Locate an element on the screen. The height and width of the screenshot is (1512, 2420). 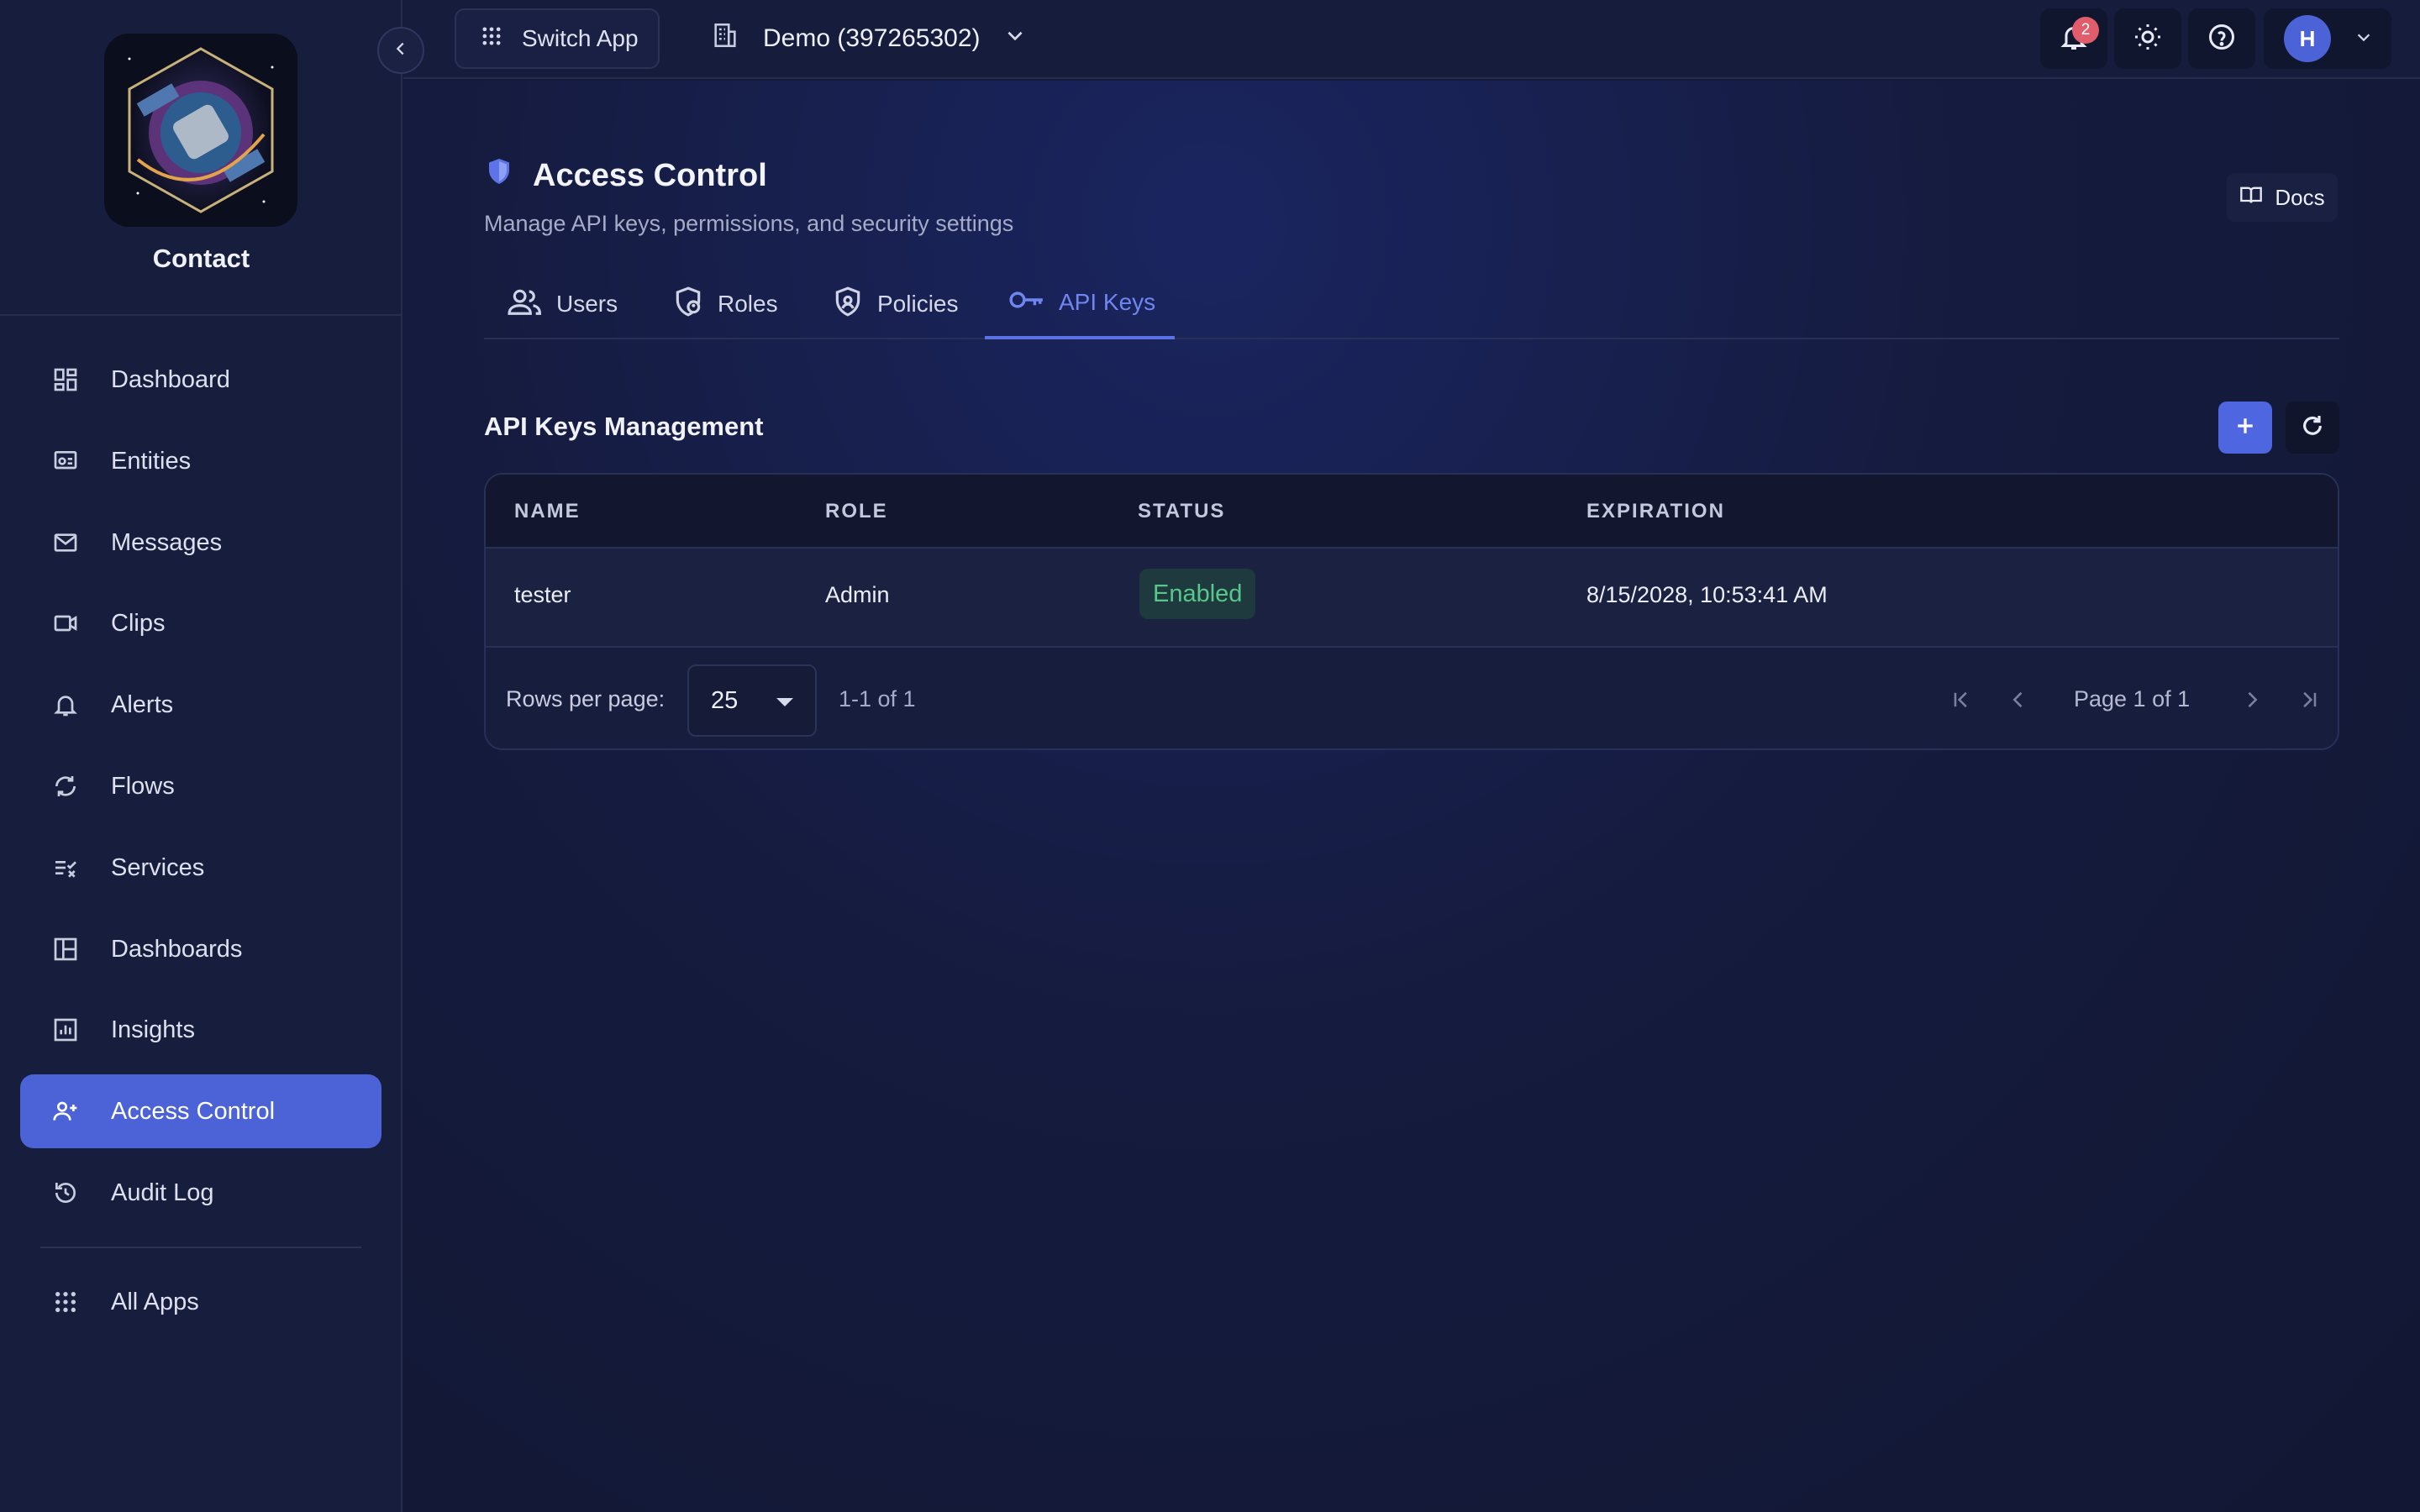
previous-page-button is located at coordinates (2019, 700).